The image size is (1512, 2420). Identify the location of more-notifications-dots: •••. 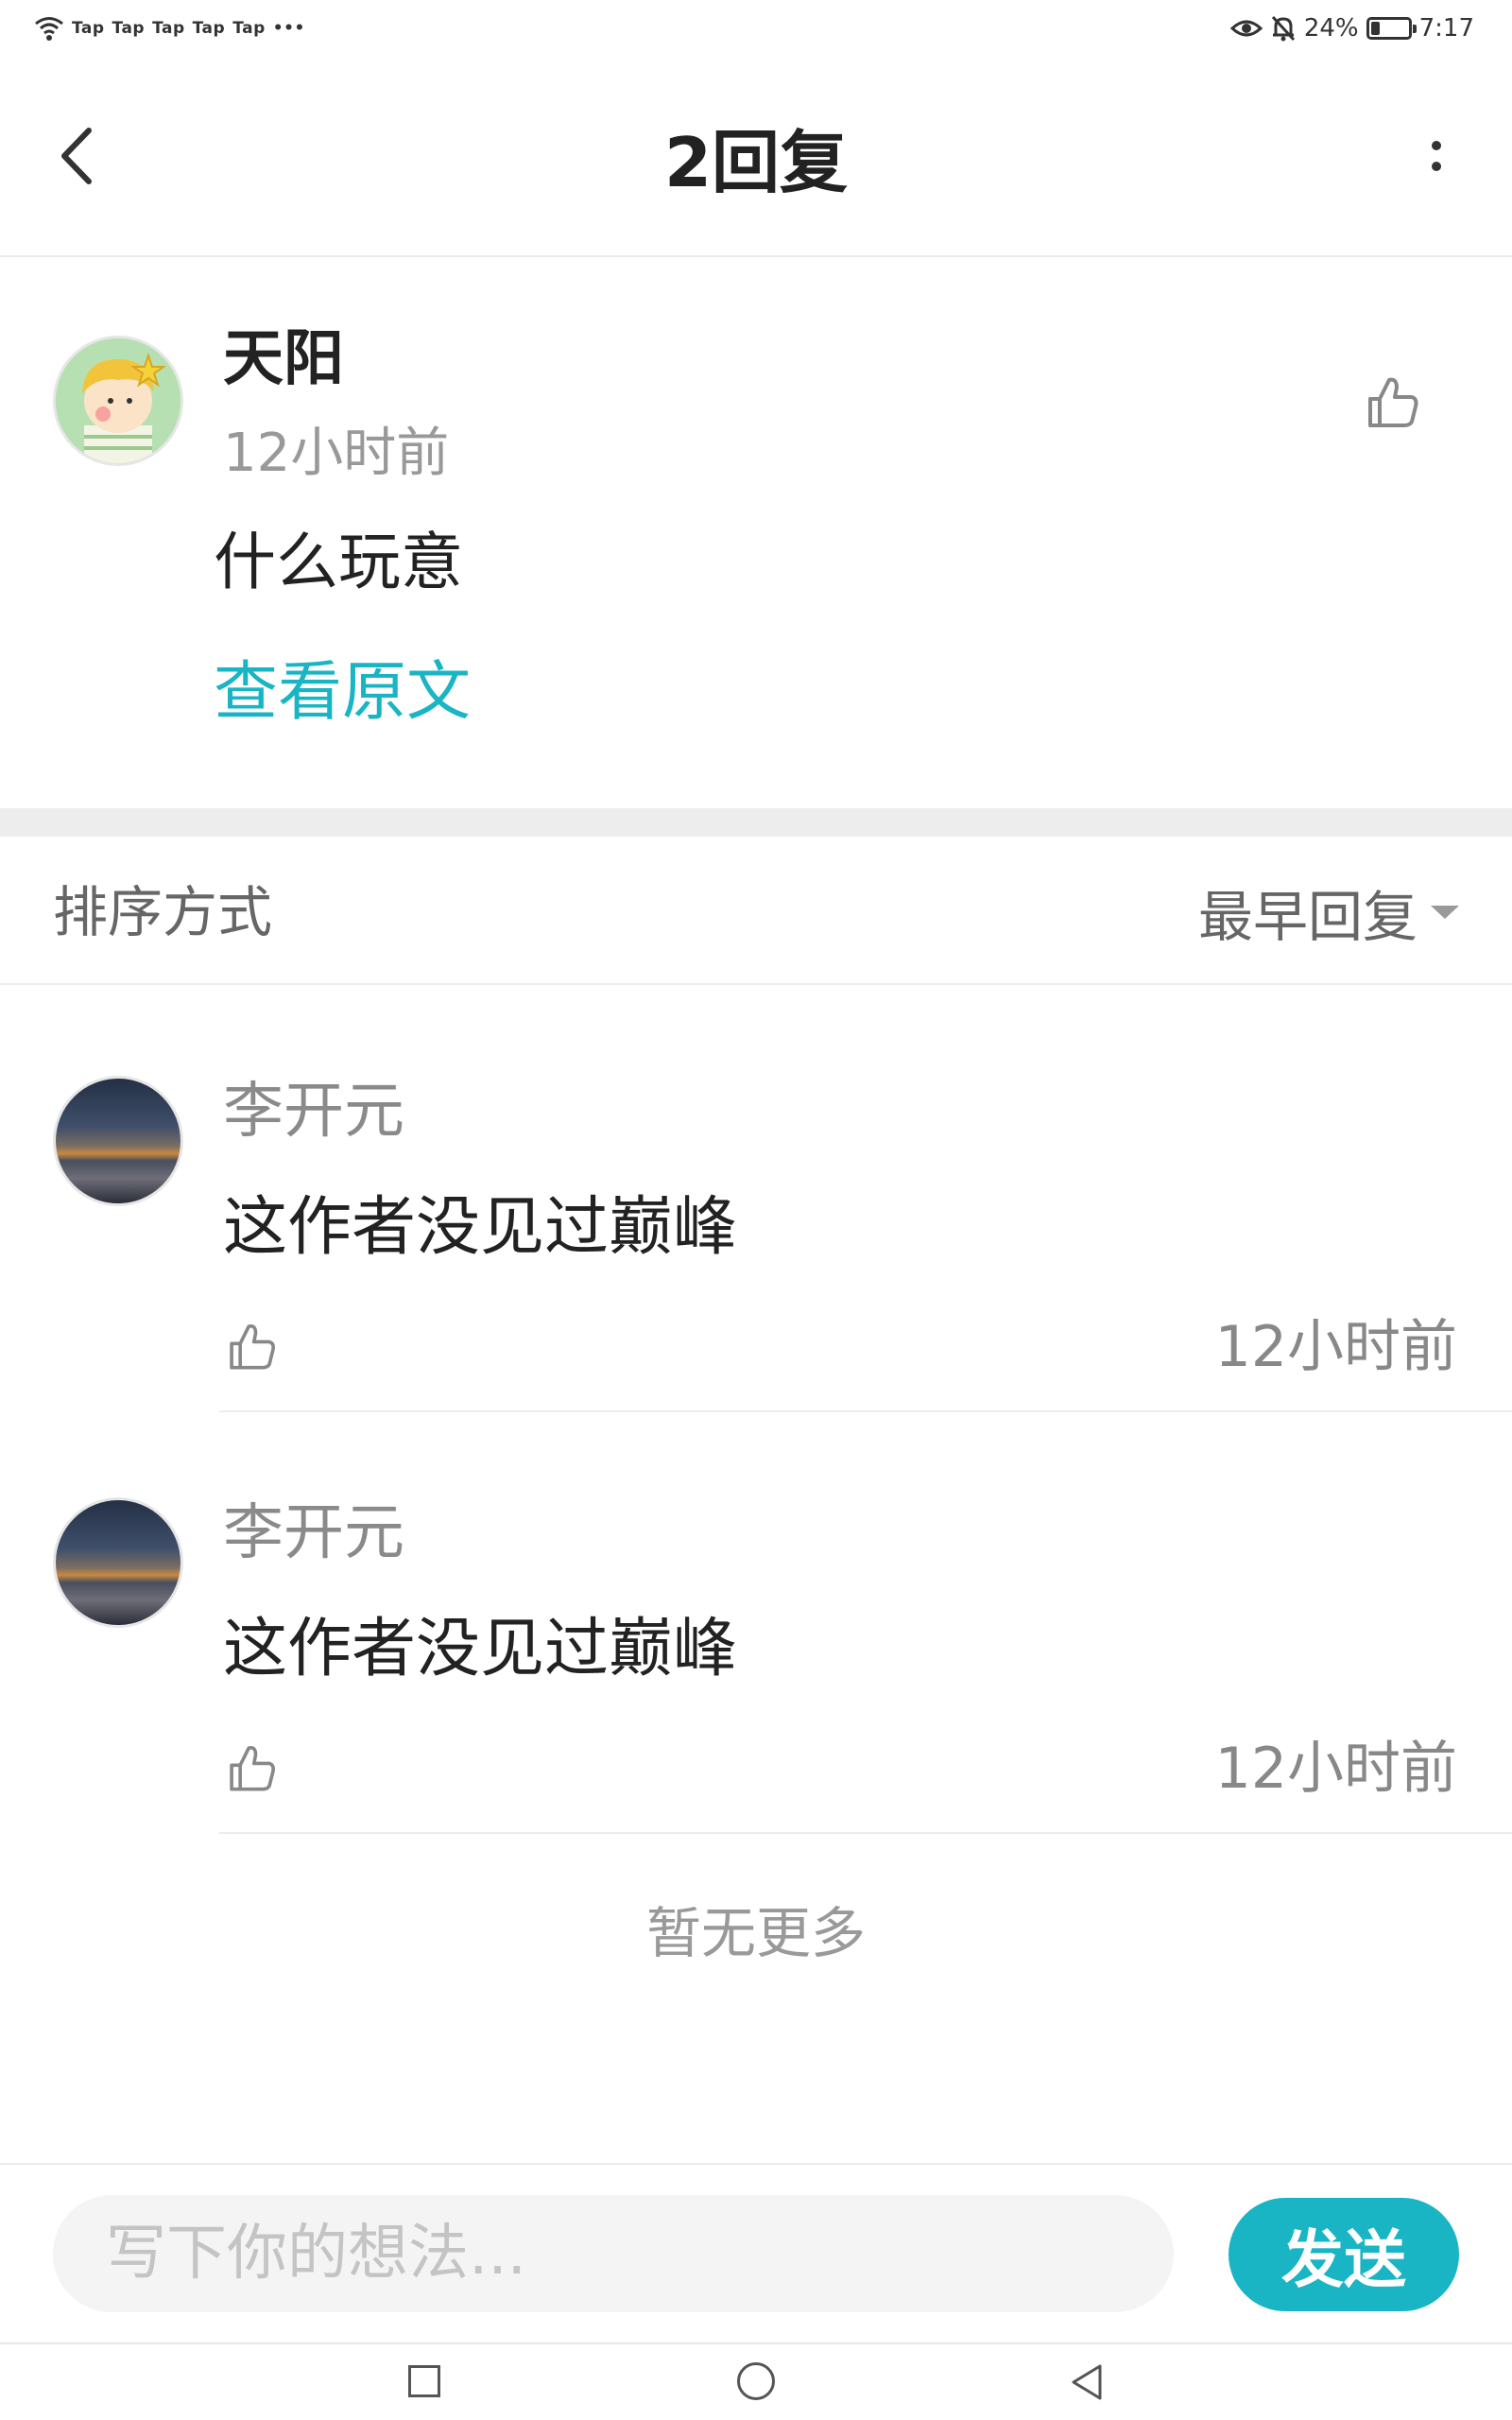
(288, 28).